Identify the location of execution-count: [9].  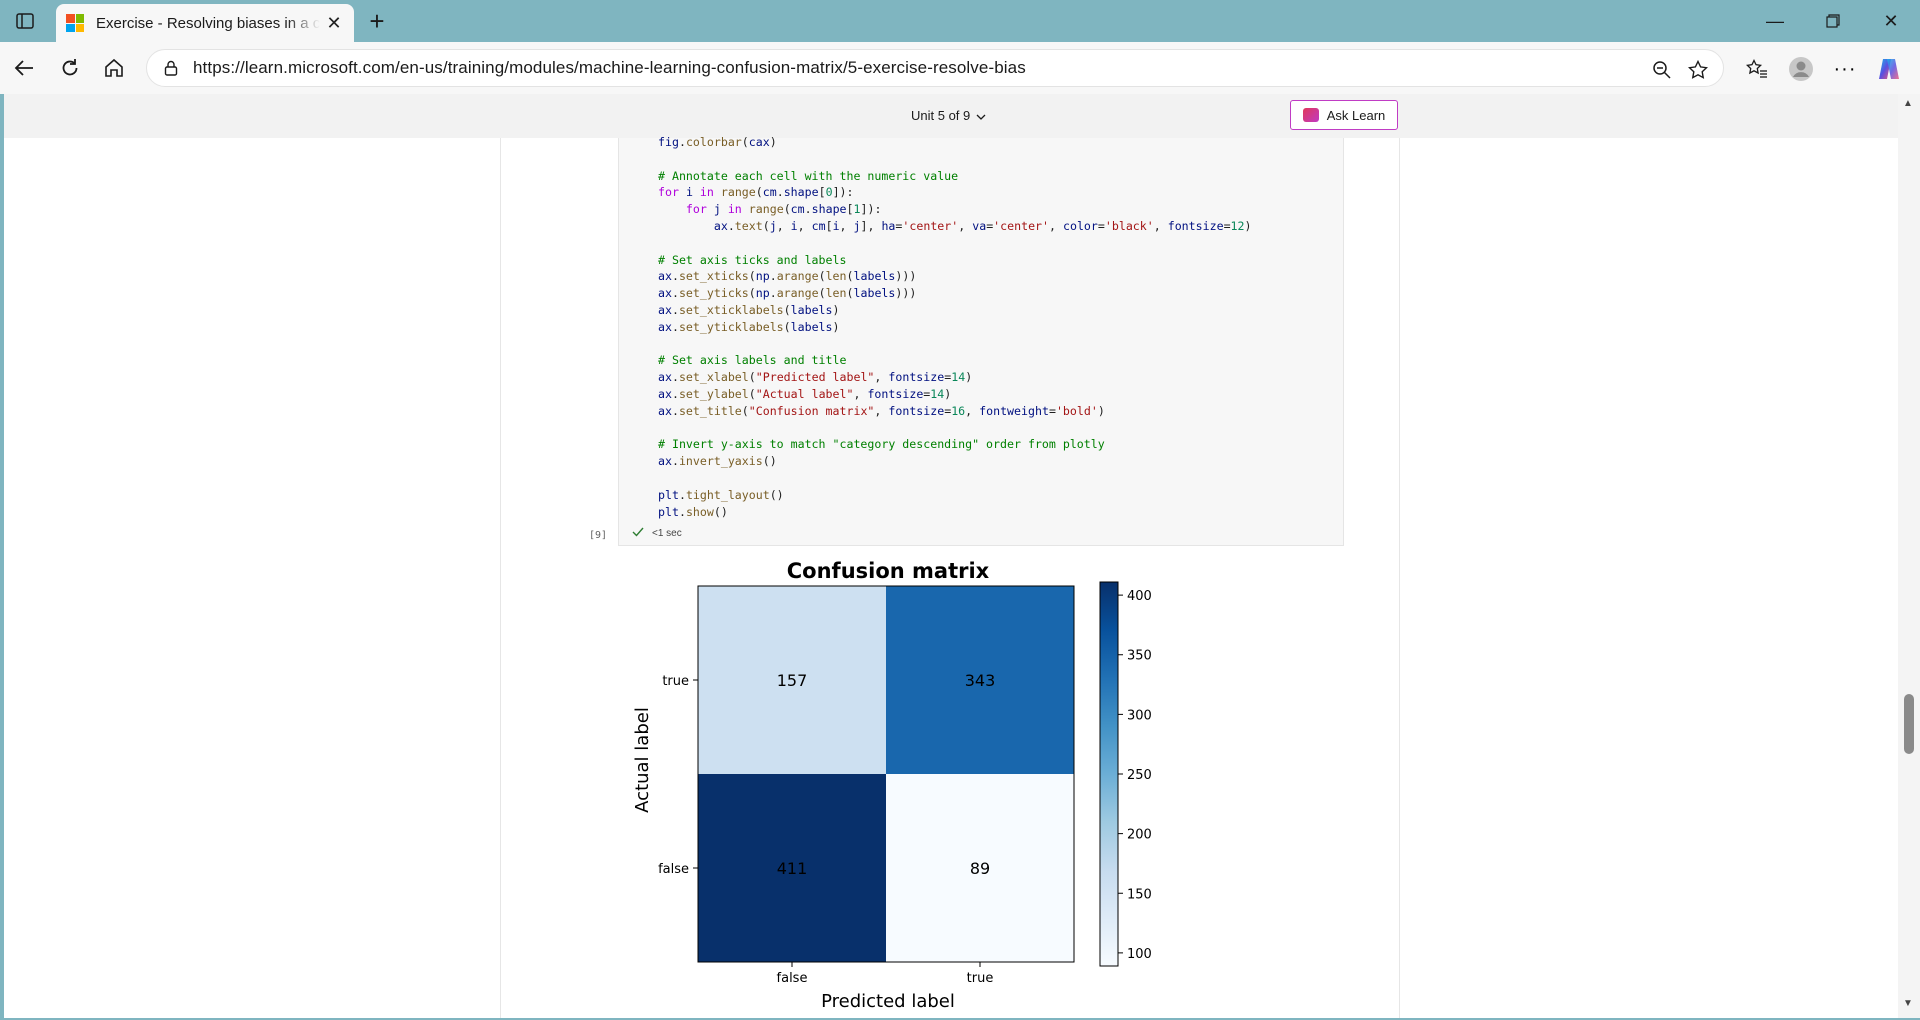
(598, 535).